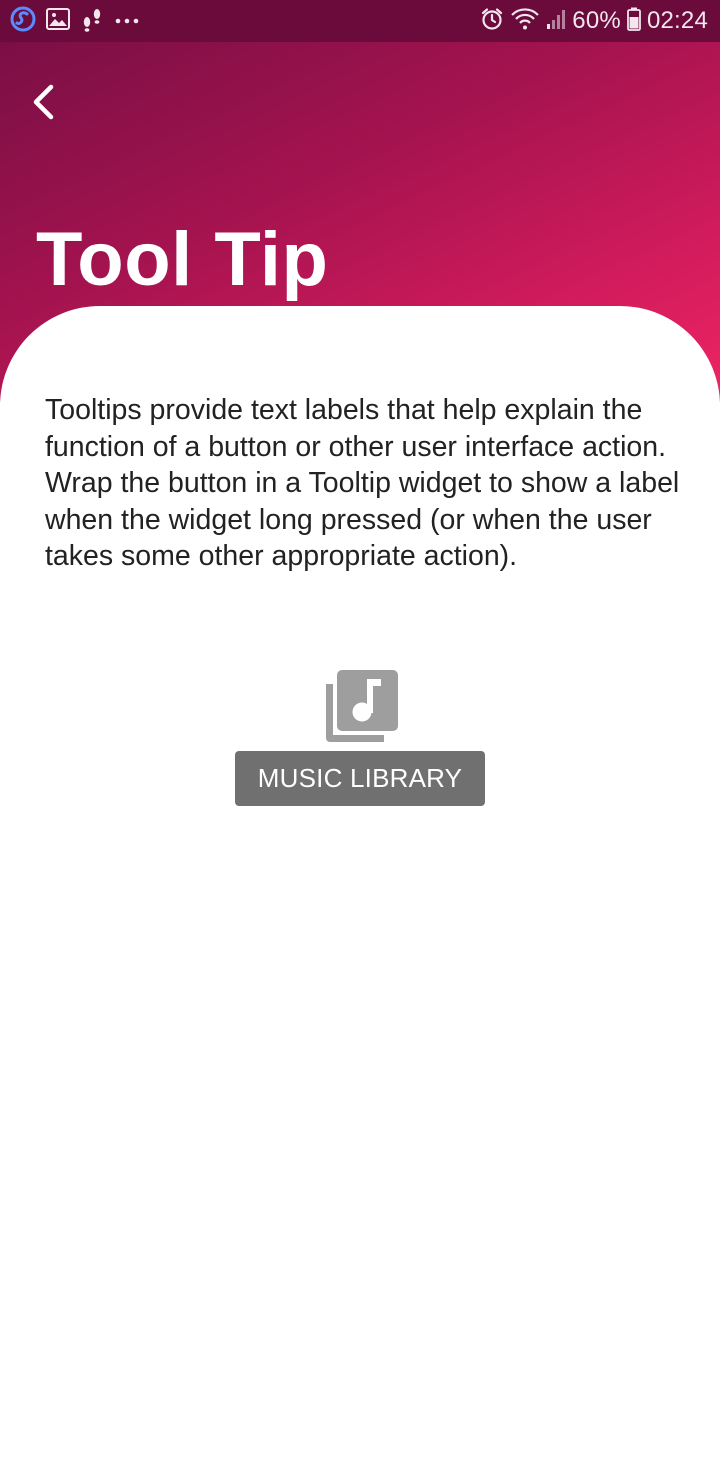 Image resolution: width=720 pixels, height=1480 pixels. I want to click on back-button, so click(44, 104).